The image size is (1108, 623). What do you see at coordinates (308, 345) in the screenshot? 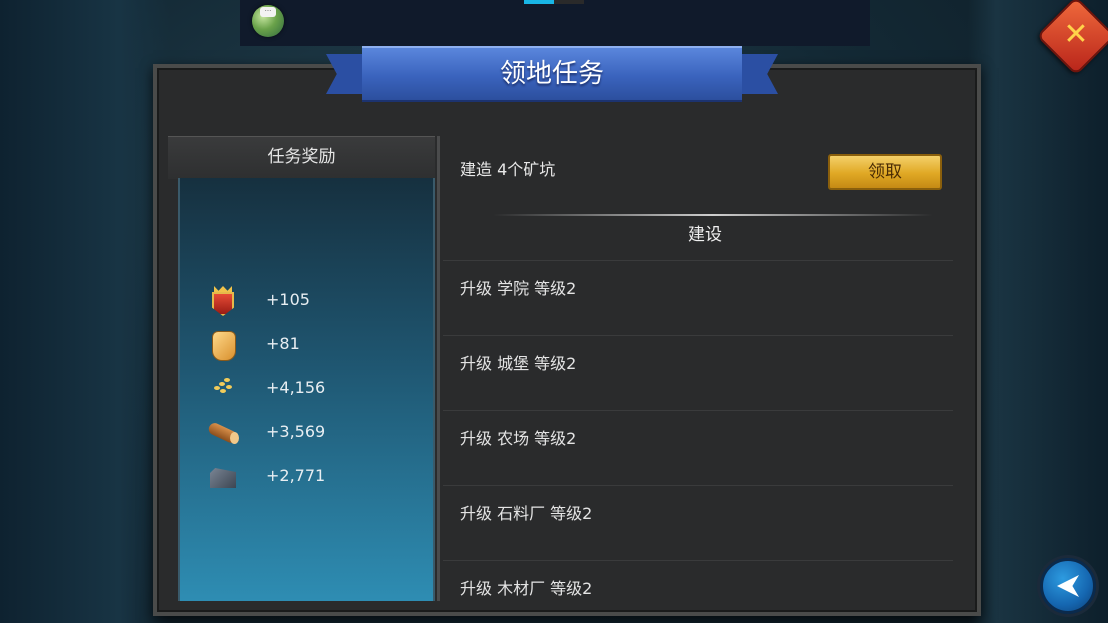
I see `reward-item: +81` at bounding box center [308, 345].